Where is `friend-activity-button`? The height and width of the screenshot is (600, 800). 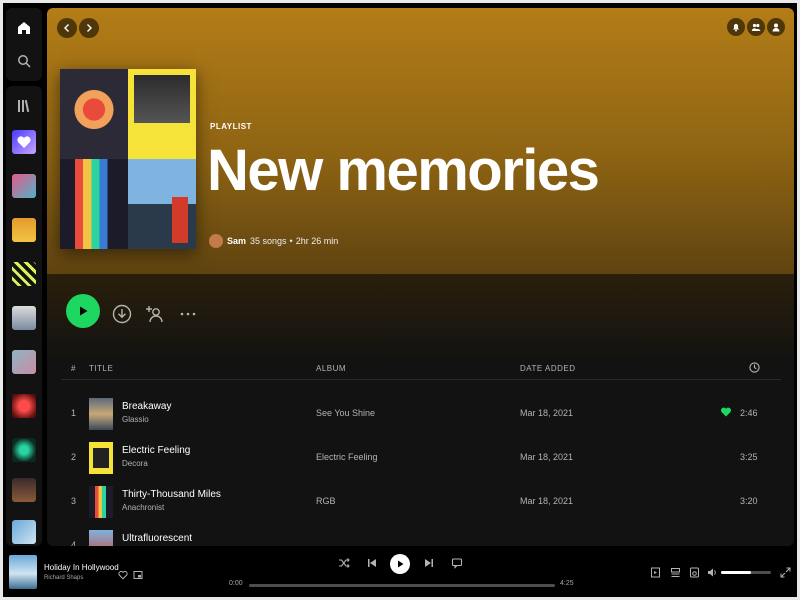
friend-activity-button is located at coordinates (756, 27).